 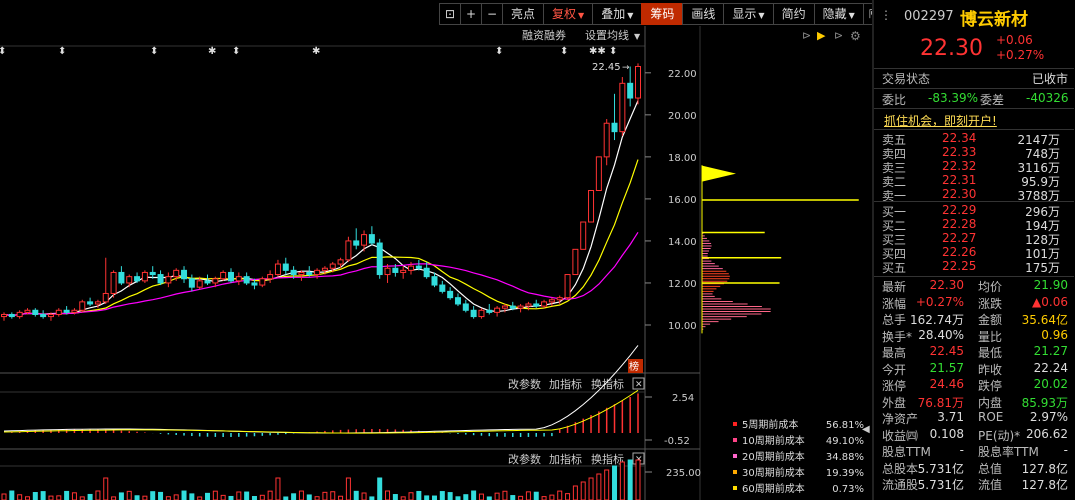 What do you see at coordinates (929, 16) in the screenshot?
I see `stock-code: 002297` at bounding box center [929, 16].